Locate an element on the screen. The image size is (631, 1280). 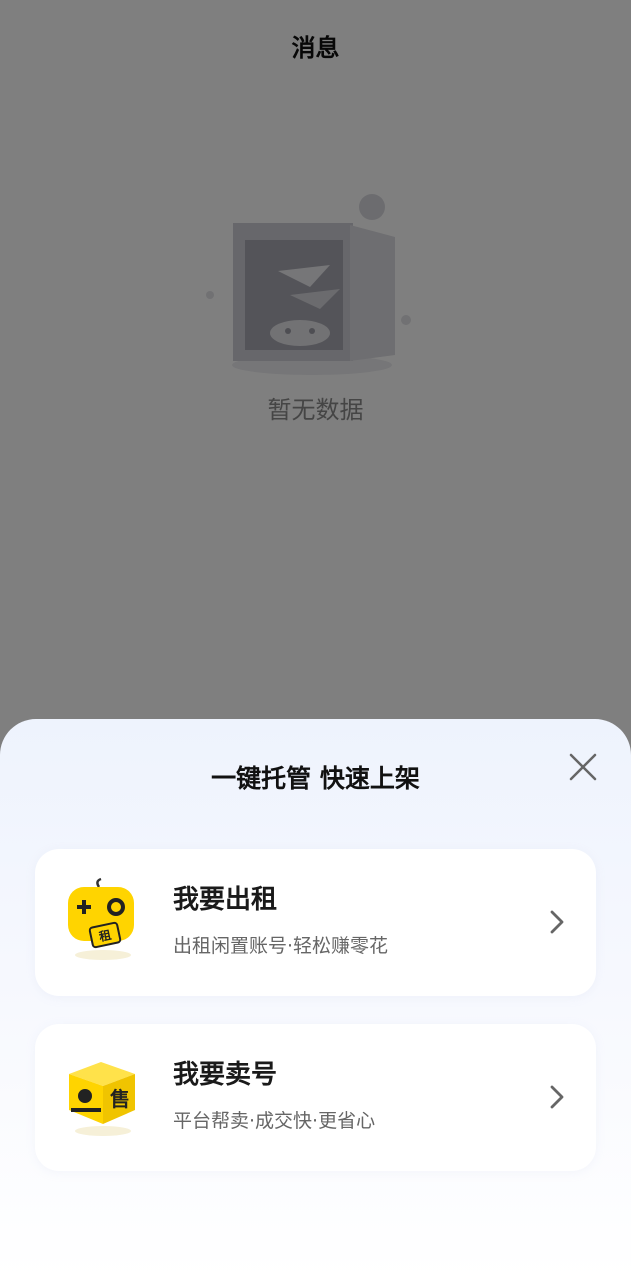
rent-option-card: 租 我要出租 出租闲置账号·轻松赚零花 is located at coordinates (315, 922).